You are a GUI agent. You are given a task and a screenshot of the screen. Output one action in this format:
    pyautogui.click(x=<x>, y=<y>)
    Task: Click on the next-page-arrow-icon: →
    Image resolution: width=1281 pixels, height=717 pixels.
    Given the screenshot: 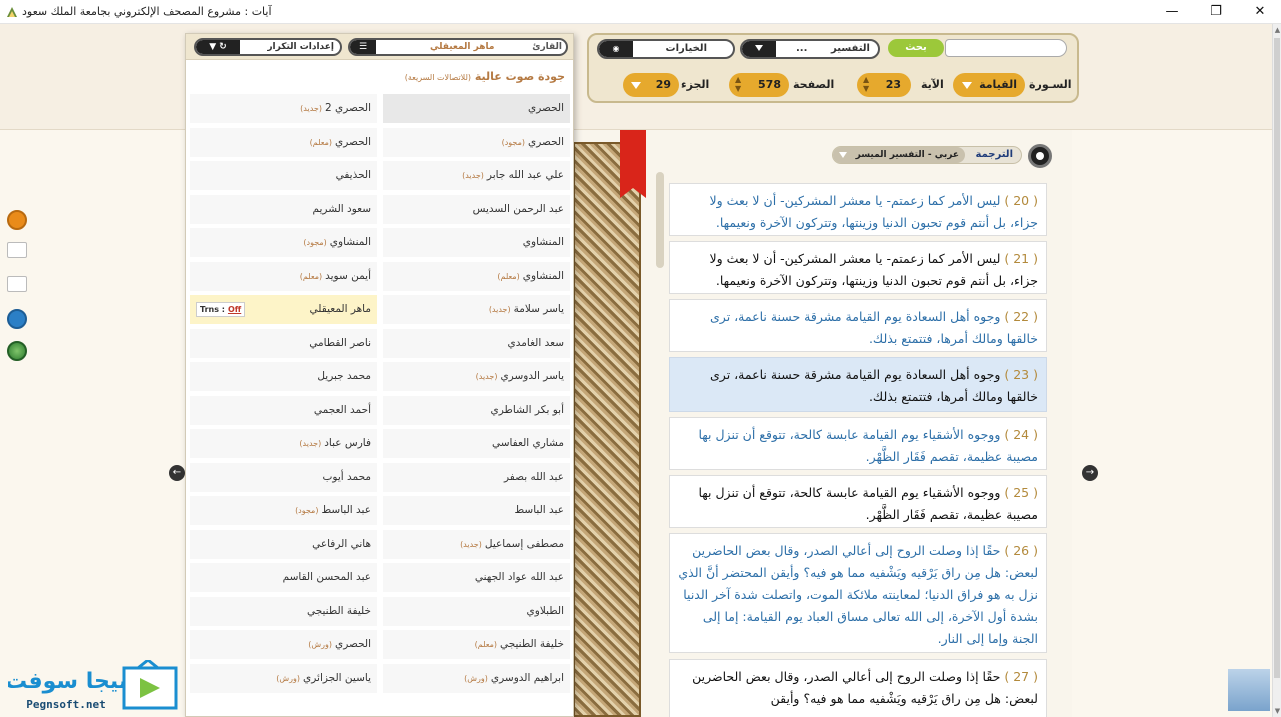 What is the action you would take?
    pyautogui.click(x=1090, y=473)
    